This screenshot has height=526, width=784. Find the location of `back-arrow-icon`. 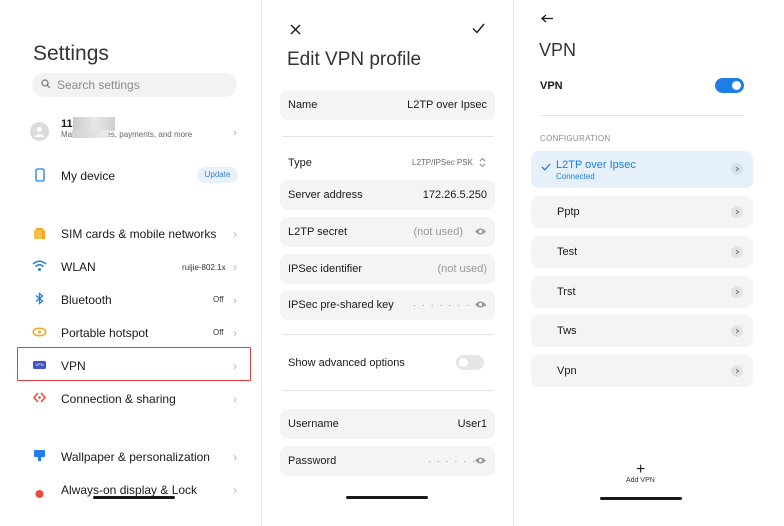

back-arrow-icon is located at coordinates (547, 18).